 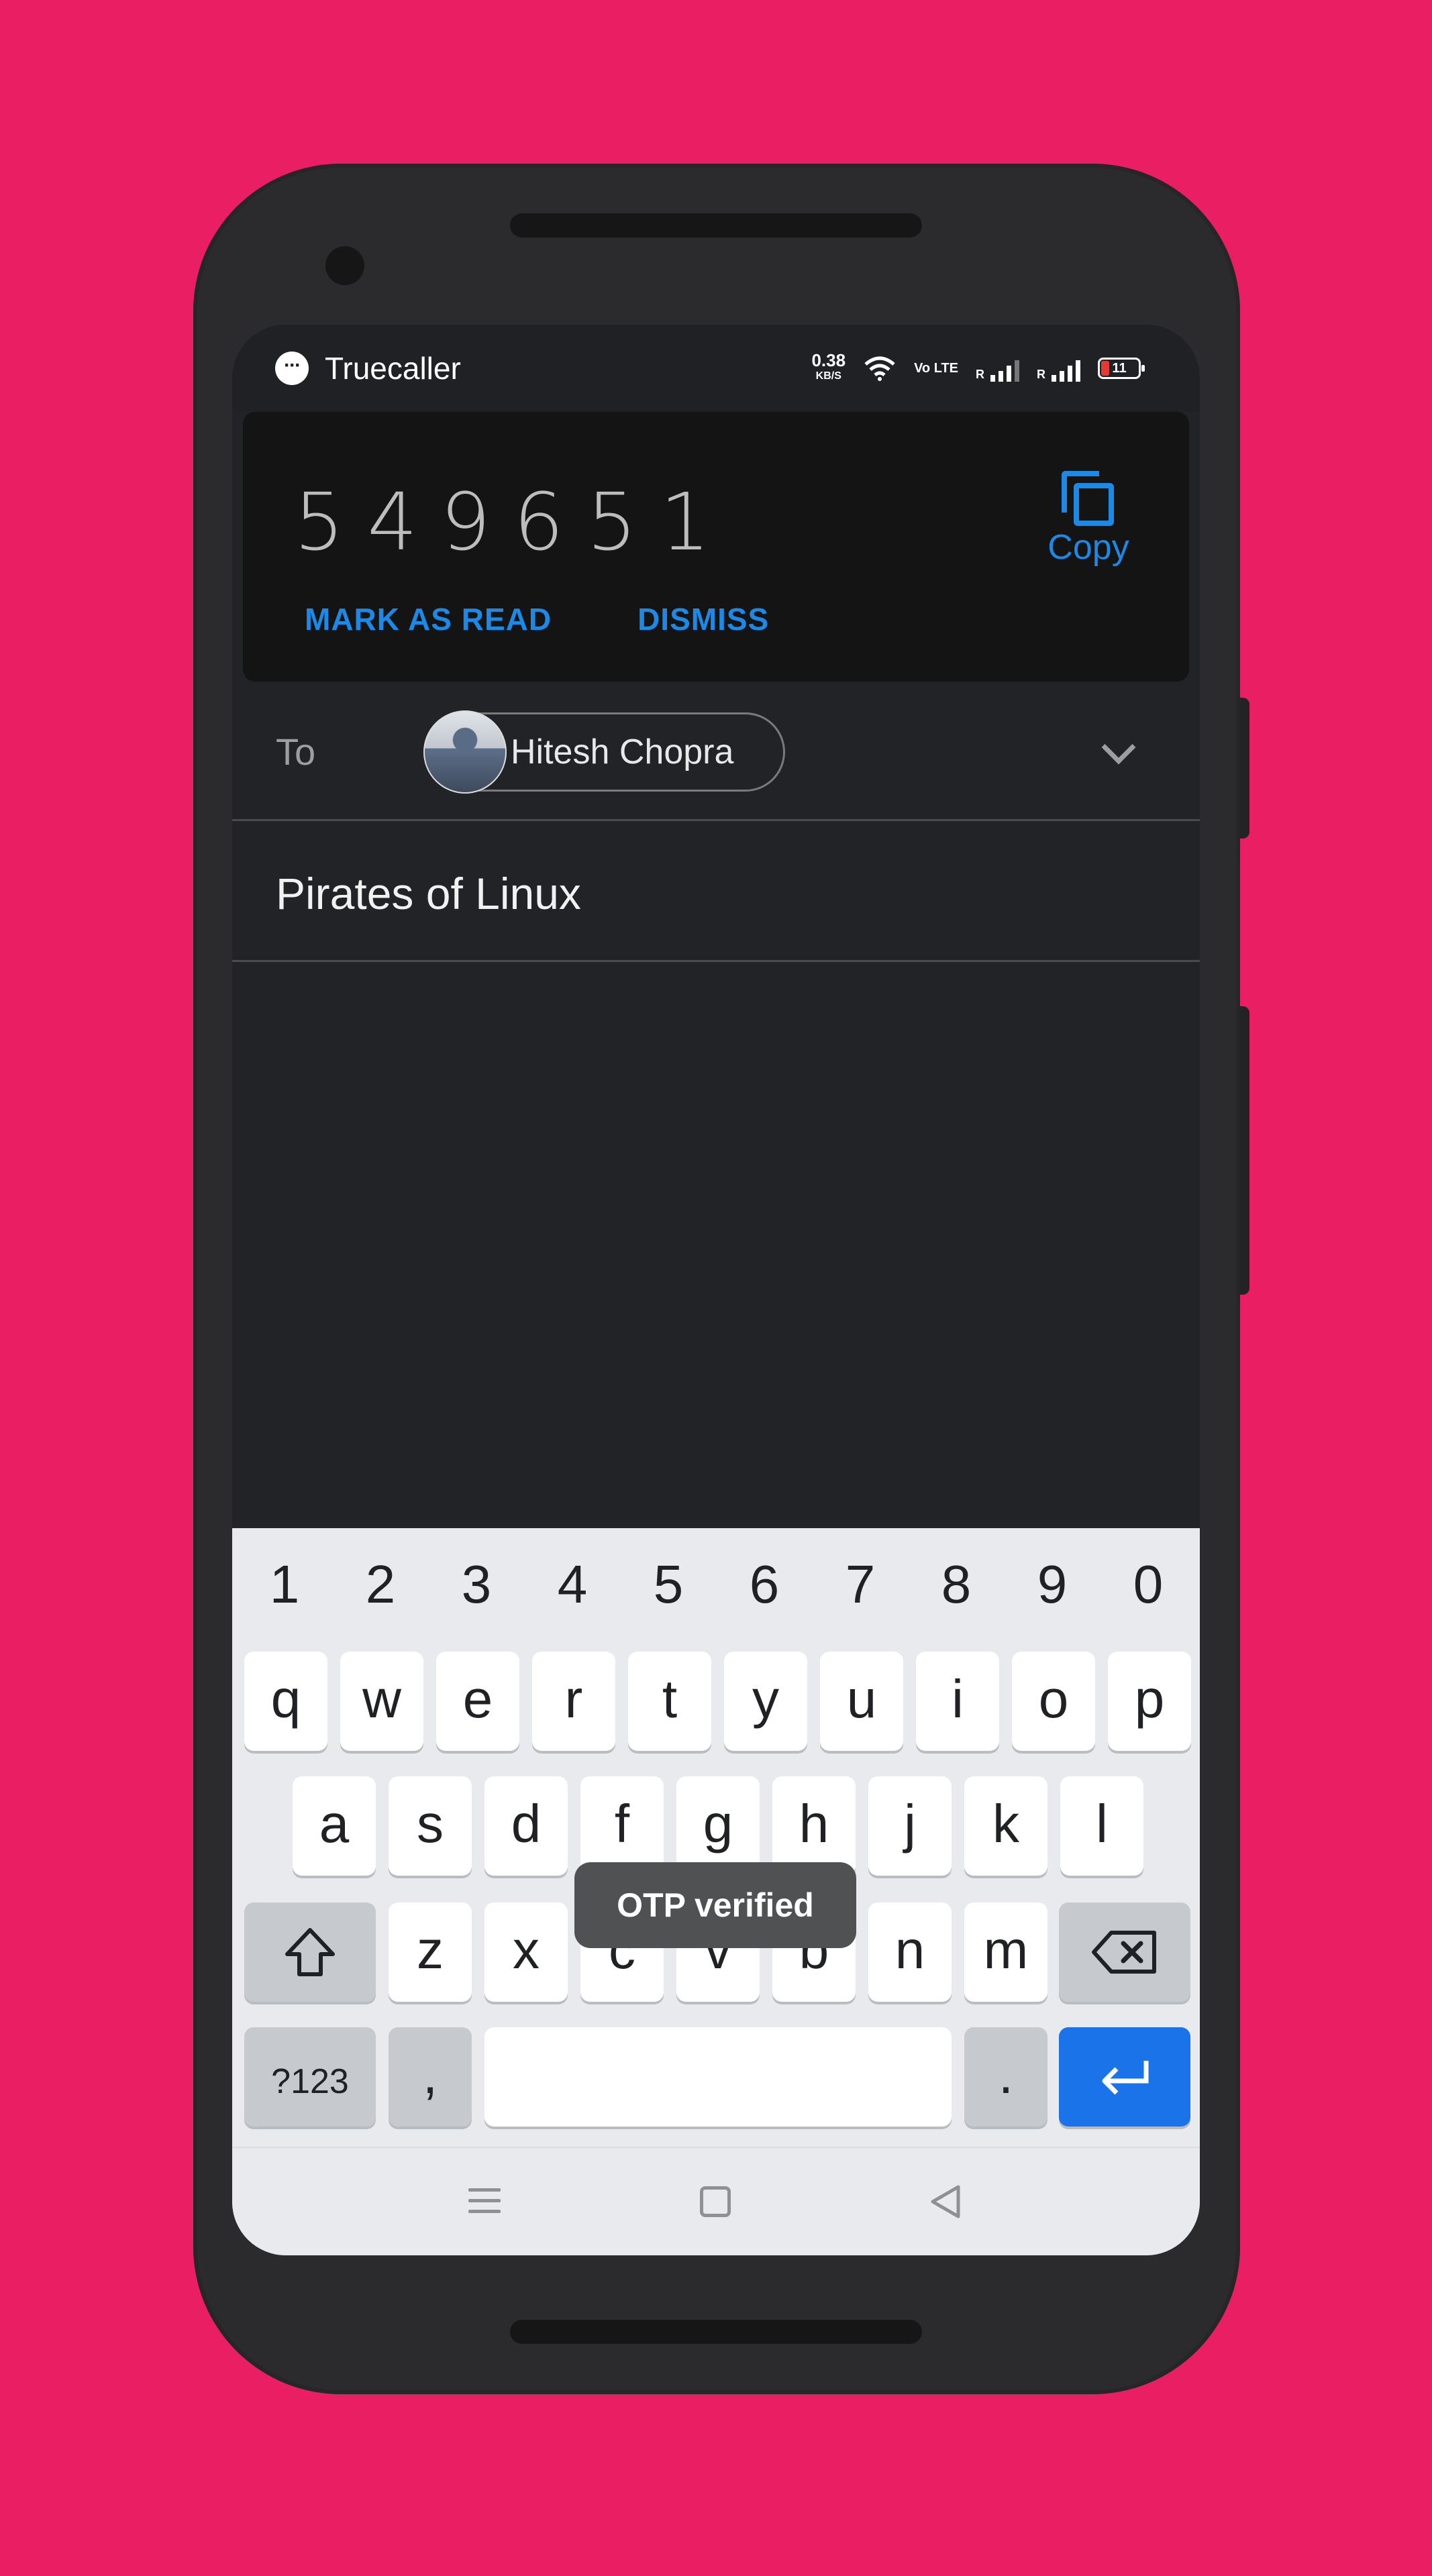 What do you see at coordinates (344, 265) in the screenshot?
I see `front-camera` at bounding box center [344, 265].